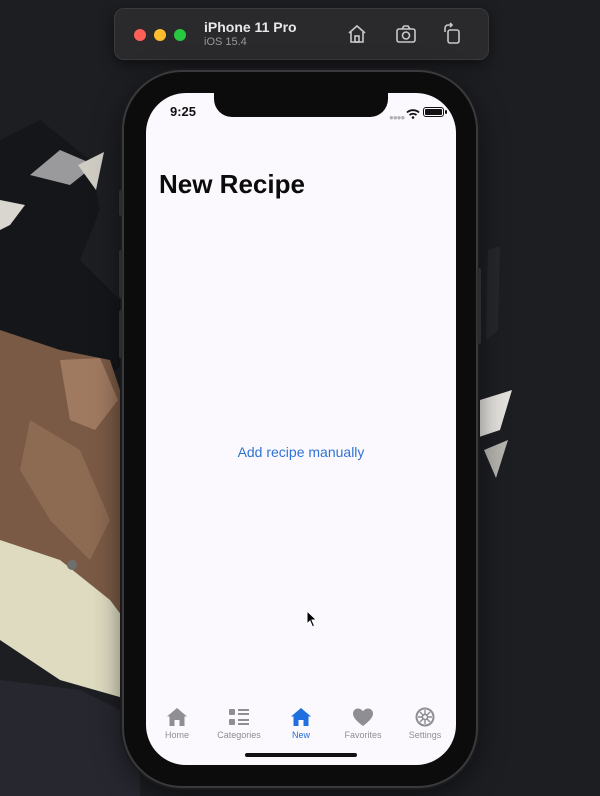 This screenshot has width=600, height=796. I want to click on heart-icon, so click(363, 717).